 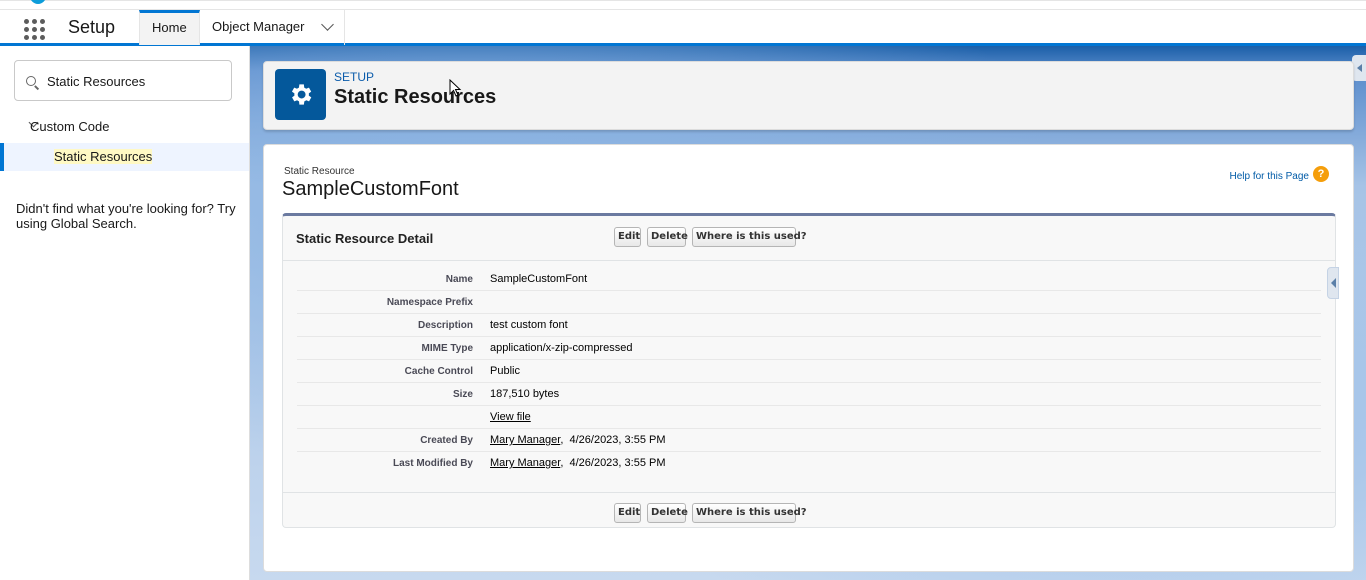 I want to click on created-date: , 4/26/2023, 3:55 PM, so click(x=613, y=440).